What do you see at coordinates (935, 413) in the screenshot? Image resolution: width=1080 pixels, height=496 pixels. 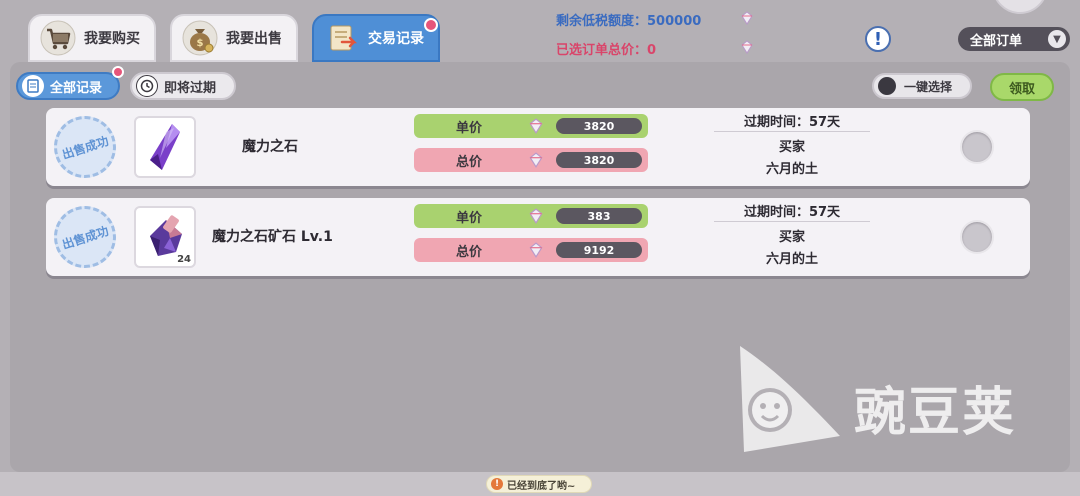 I see `watermark-text: 豌豆荚` at bounding box center [935, 413].